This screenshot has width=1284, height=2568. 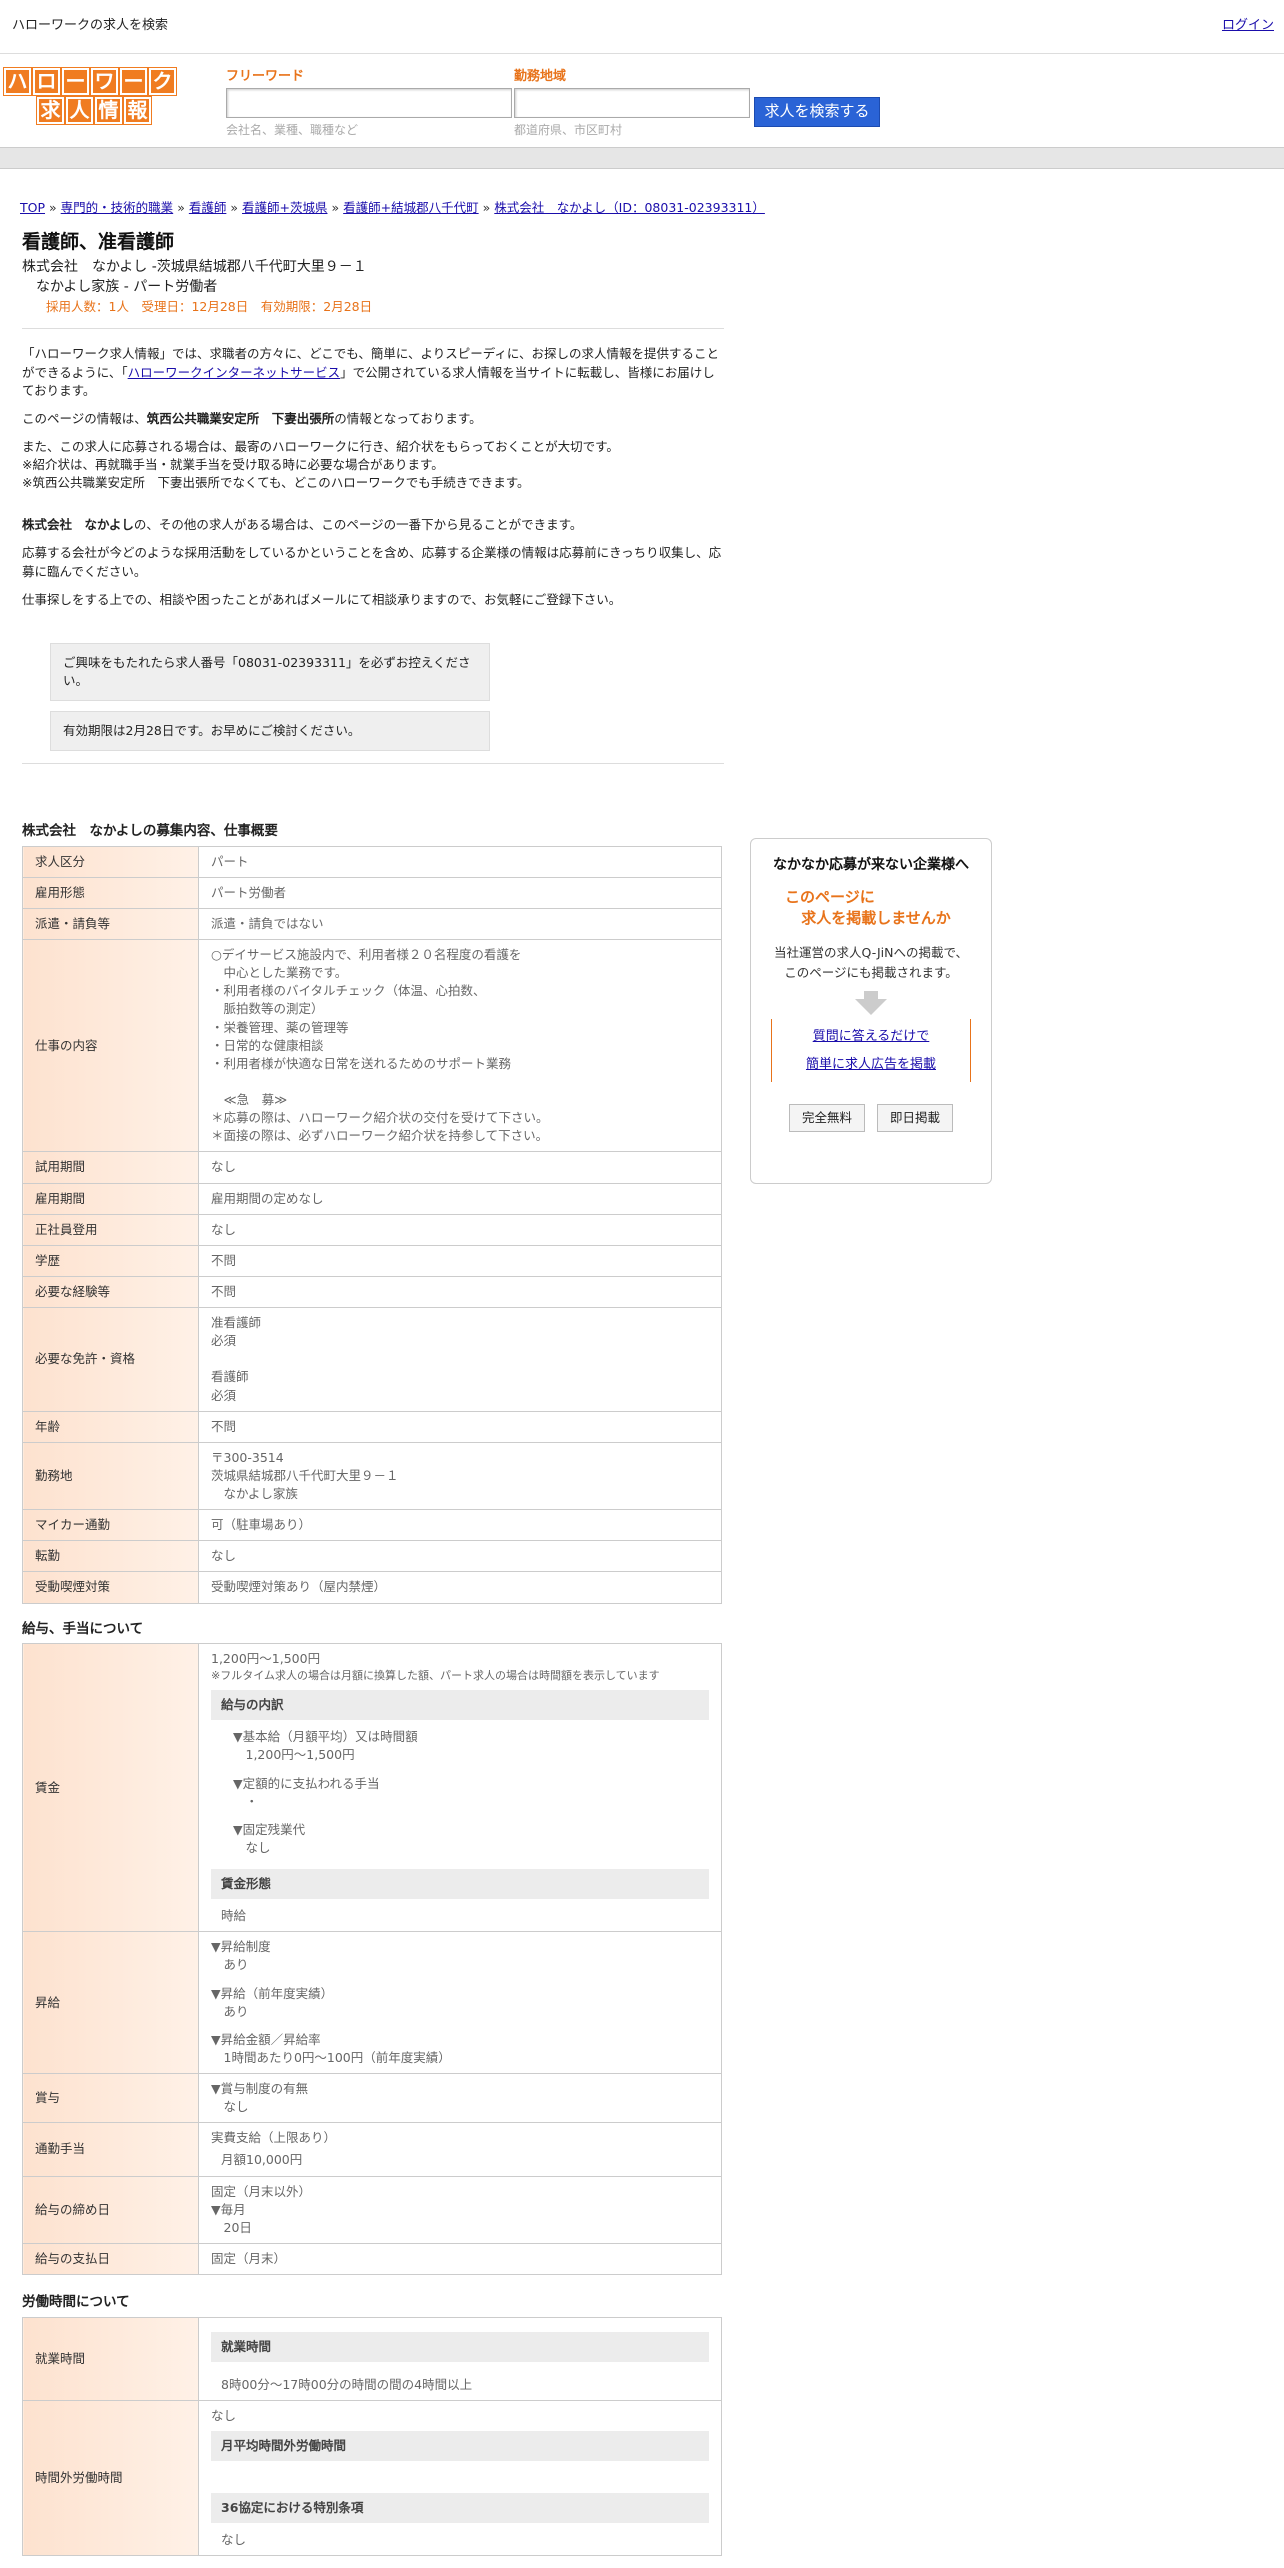 I want to click on row-key: 雇用期間, so click(x=110, y=1198).